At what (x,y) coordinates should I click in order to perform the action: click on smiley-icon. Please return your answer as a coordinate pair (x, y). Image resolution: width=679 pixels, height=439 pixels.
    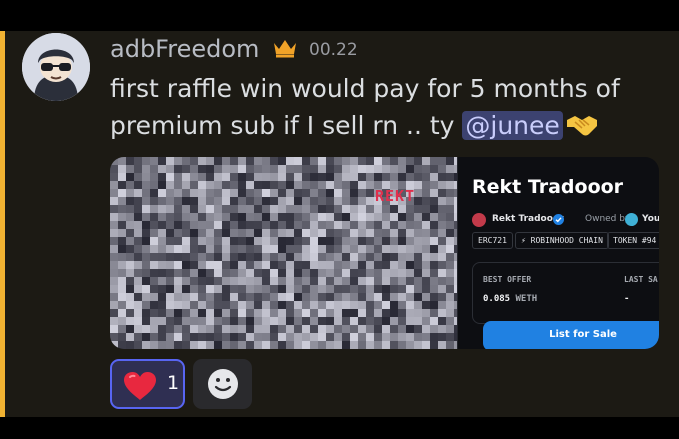
    Looking at the image, I should click on (223, 384).